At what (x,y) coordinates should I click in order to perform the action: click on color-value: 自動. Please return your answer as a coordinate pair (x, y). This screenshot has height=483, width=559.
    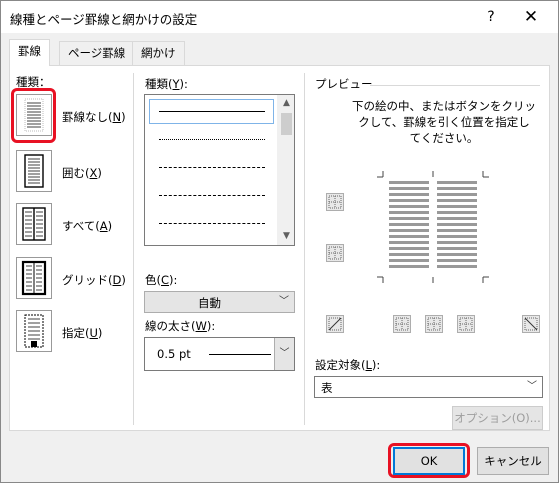
    Looking at the image, I should click on (209, 303).